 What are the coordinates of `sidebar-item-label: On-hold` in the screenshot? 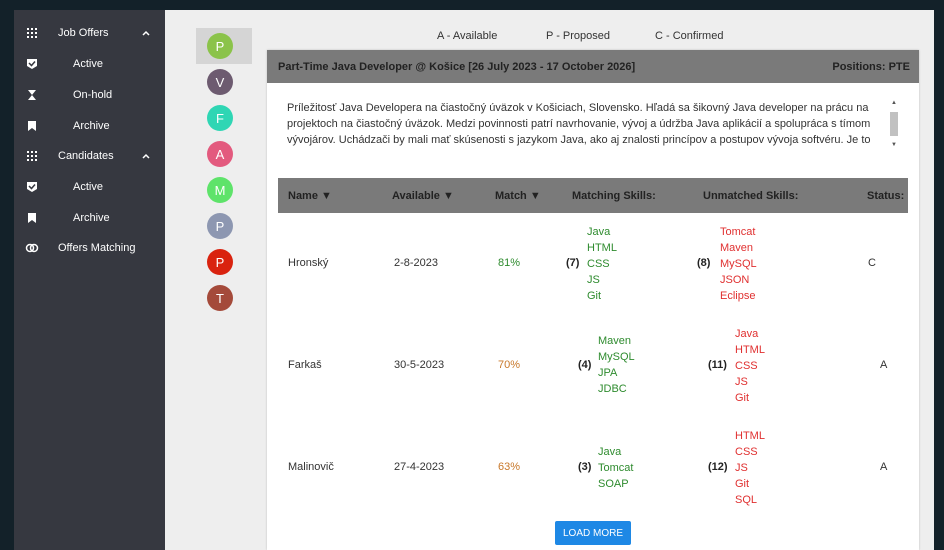 It's located at (93, 95).